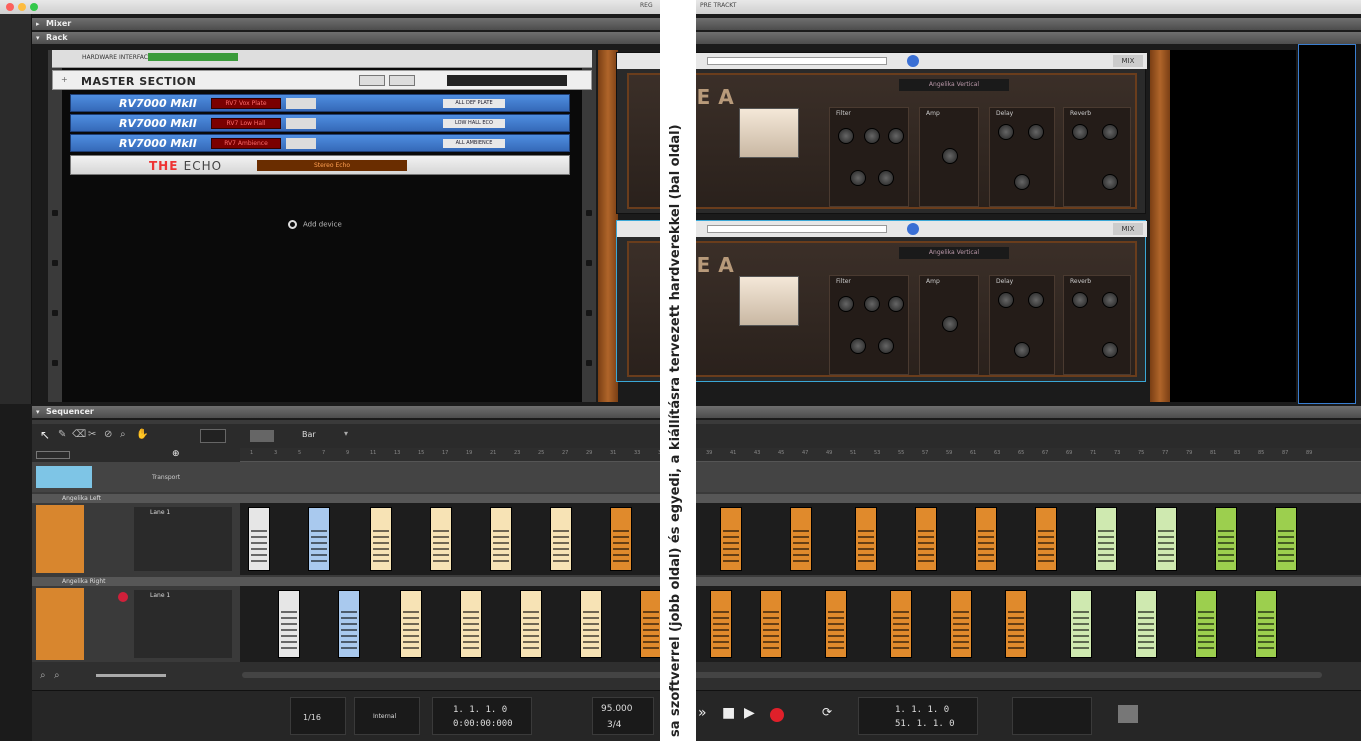  What do you see at coordinates (92, 434) in the screenshot?
I see `razor-tool-icon: ✂` at bounding box center [92, 434].